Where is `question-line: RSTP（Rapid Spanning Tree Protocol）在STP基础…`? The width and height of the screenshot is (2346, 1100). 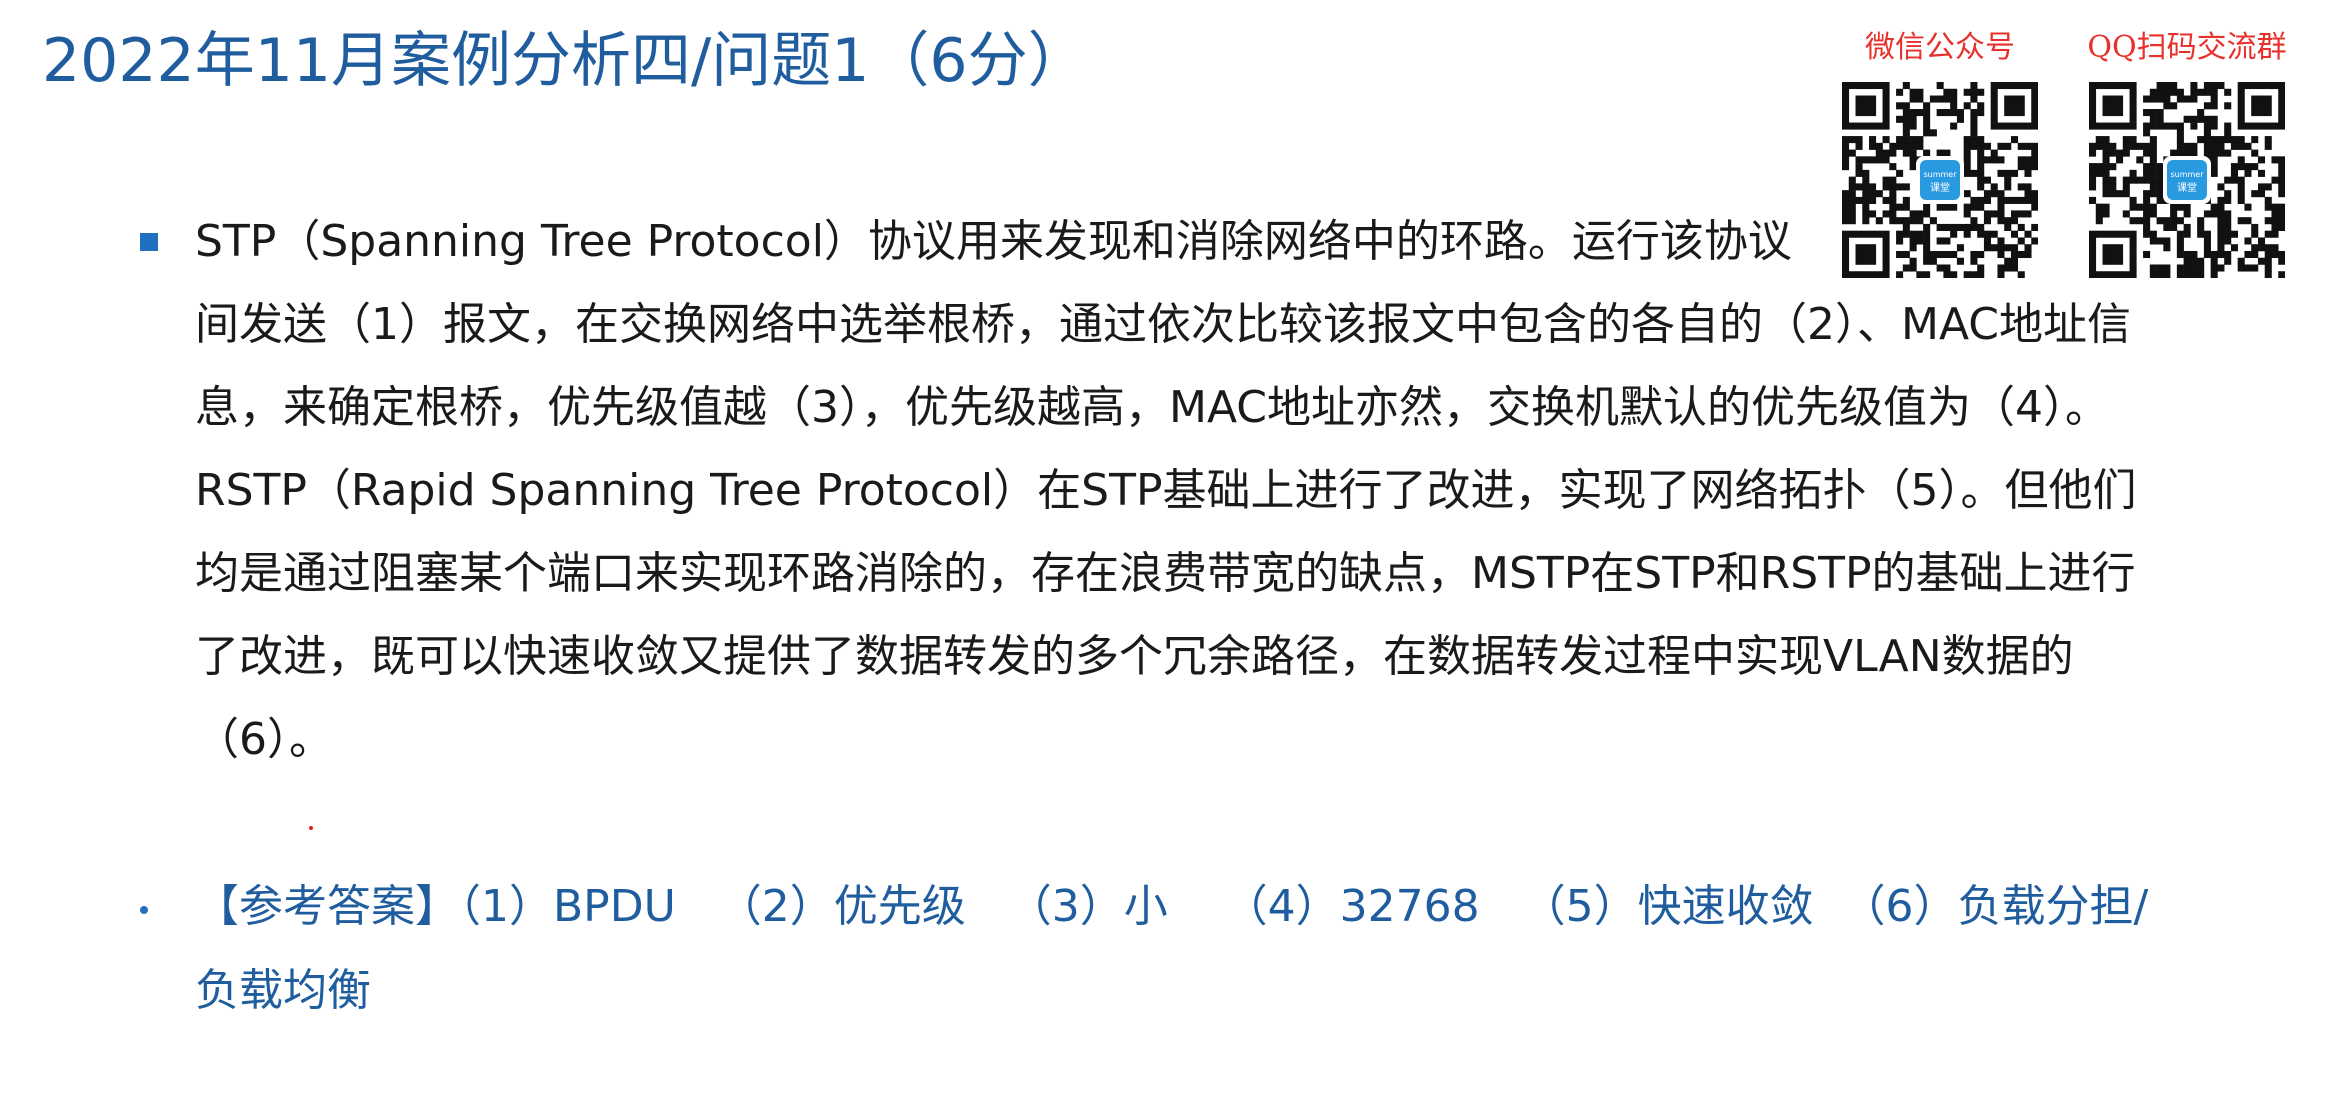 question-line: RSTP（Rapid Spanning Tree Protocol）在STP基础… is located at coordinates (1166, 490).